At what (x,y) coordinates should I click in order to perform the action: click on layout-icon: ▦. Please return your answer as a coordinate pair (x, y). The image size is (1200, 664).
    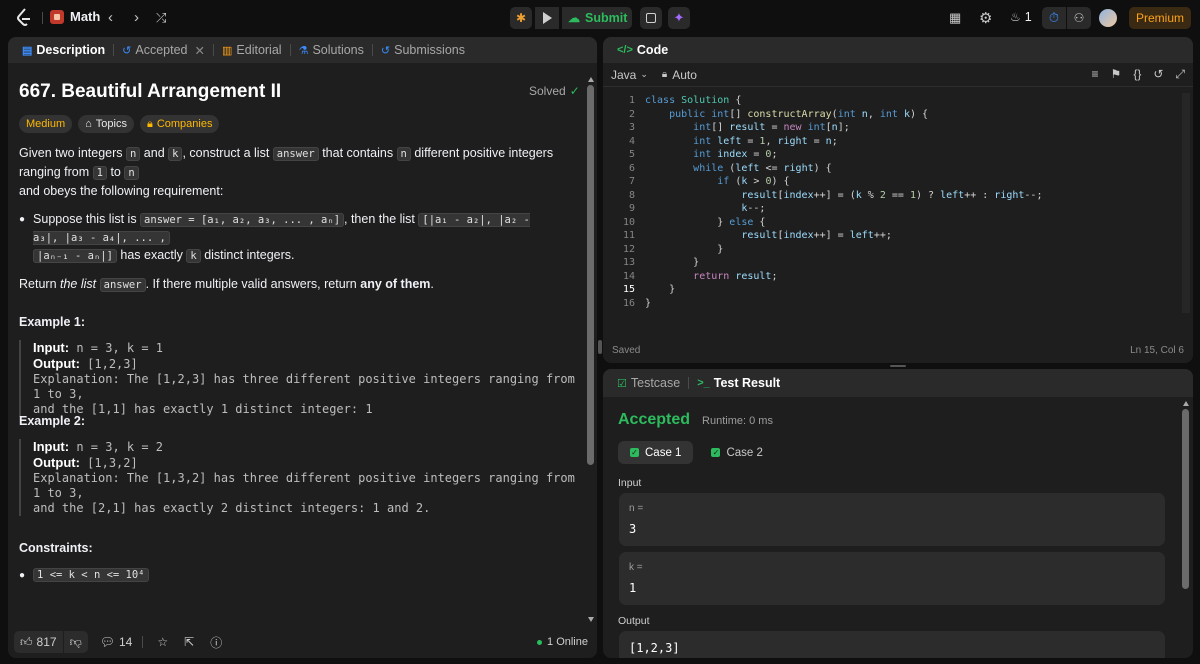
    Looking at the image, I should click on (955, 18).